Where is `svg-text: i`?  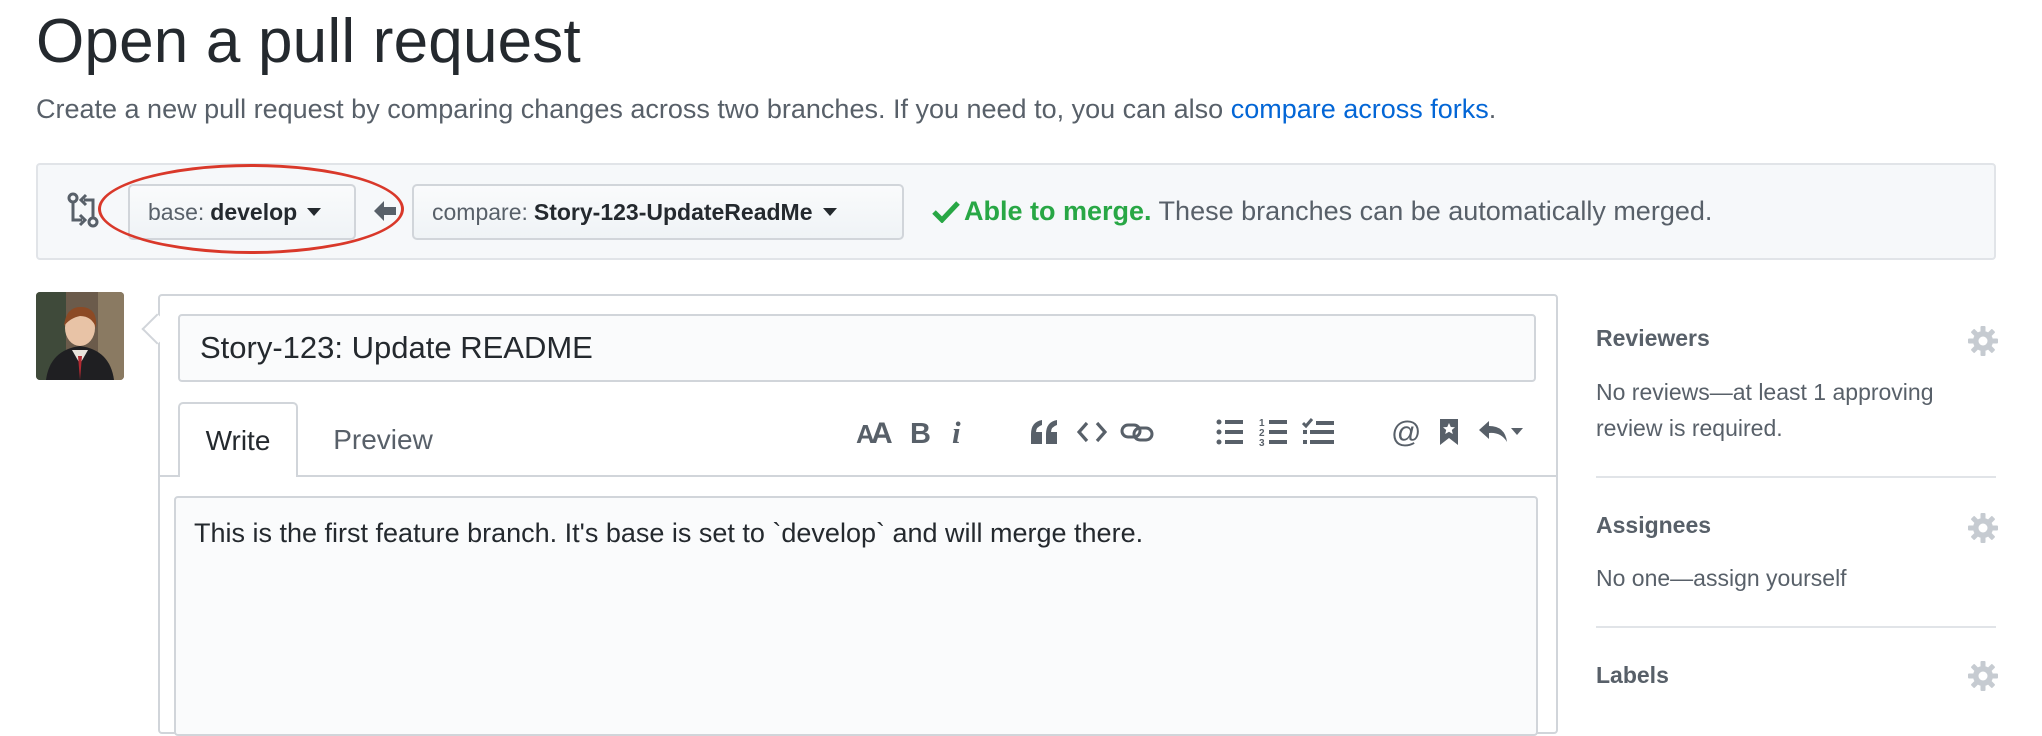
svg-text: i is located at coordinates (956, 432).